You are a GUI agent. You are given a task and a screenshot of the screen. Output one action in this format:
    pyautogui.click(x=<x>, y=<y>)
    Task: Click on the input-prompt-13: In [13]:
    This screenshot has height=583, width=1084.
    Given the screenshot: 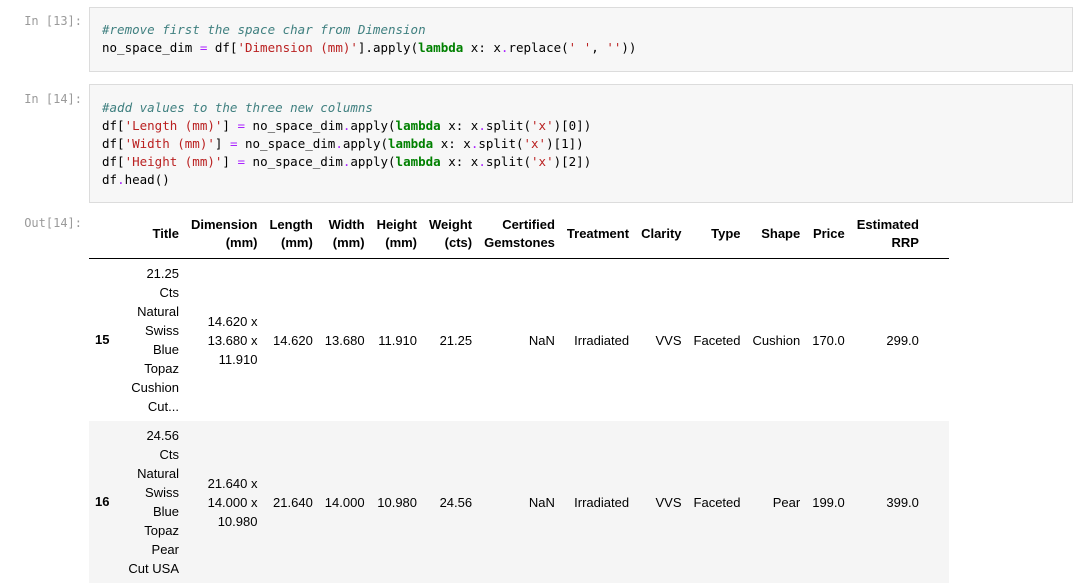 What is the action you would take?
    pyautogui.click(x=53, y=21)
    